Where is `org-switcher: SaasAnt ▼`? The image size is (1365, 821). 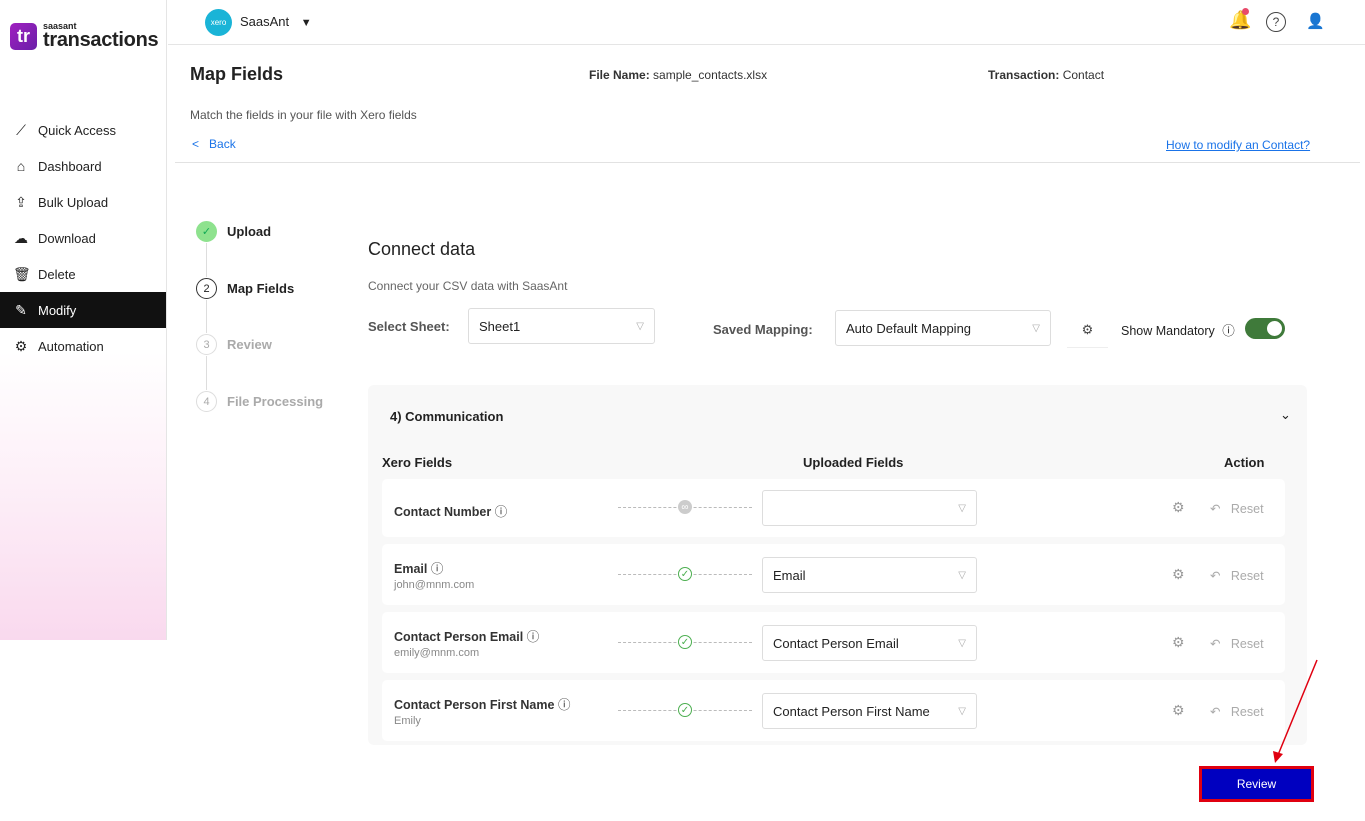
org-switcher: SaasAnt ▼ is located at coordinates (276, 21).